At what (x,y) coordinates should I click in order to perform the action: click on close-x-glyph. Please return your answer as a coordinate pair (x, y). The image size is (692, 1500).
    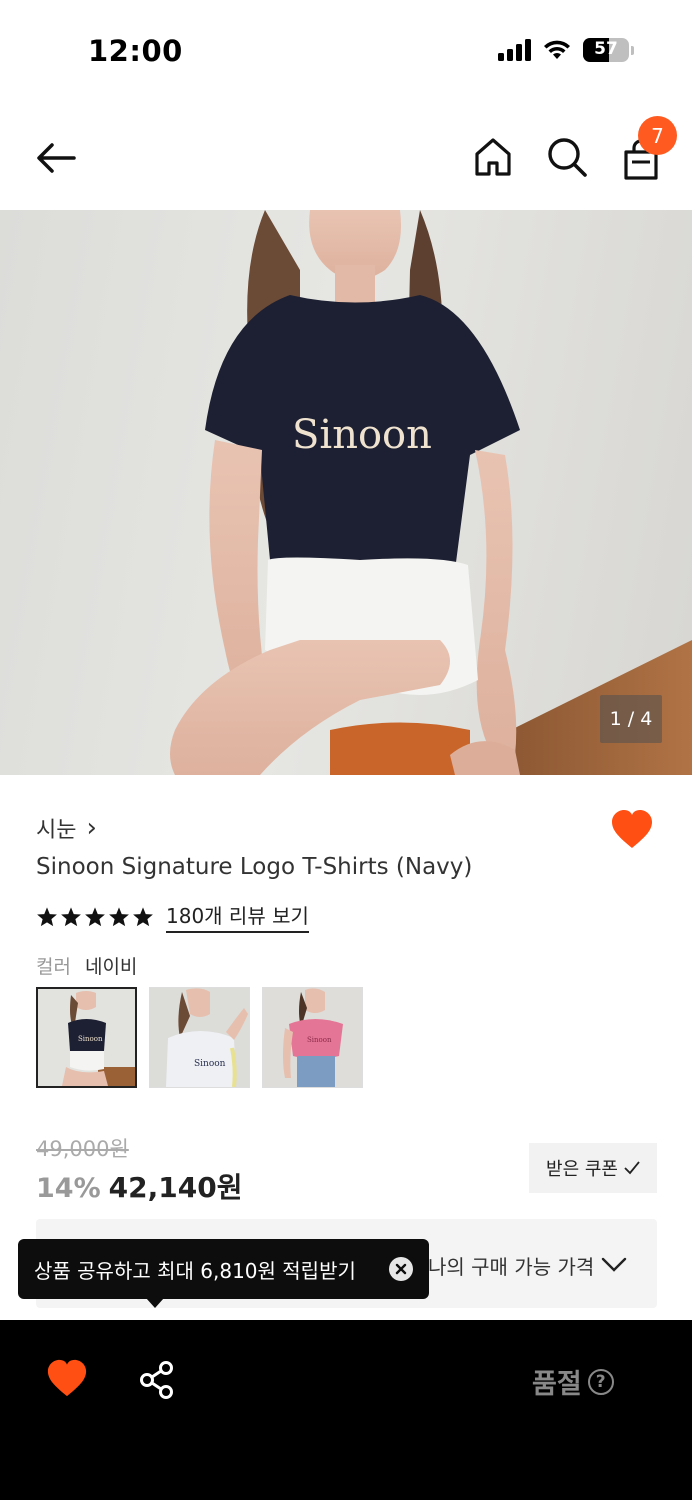
    Looking at the image, I should click on (401, 1269).